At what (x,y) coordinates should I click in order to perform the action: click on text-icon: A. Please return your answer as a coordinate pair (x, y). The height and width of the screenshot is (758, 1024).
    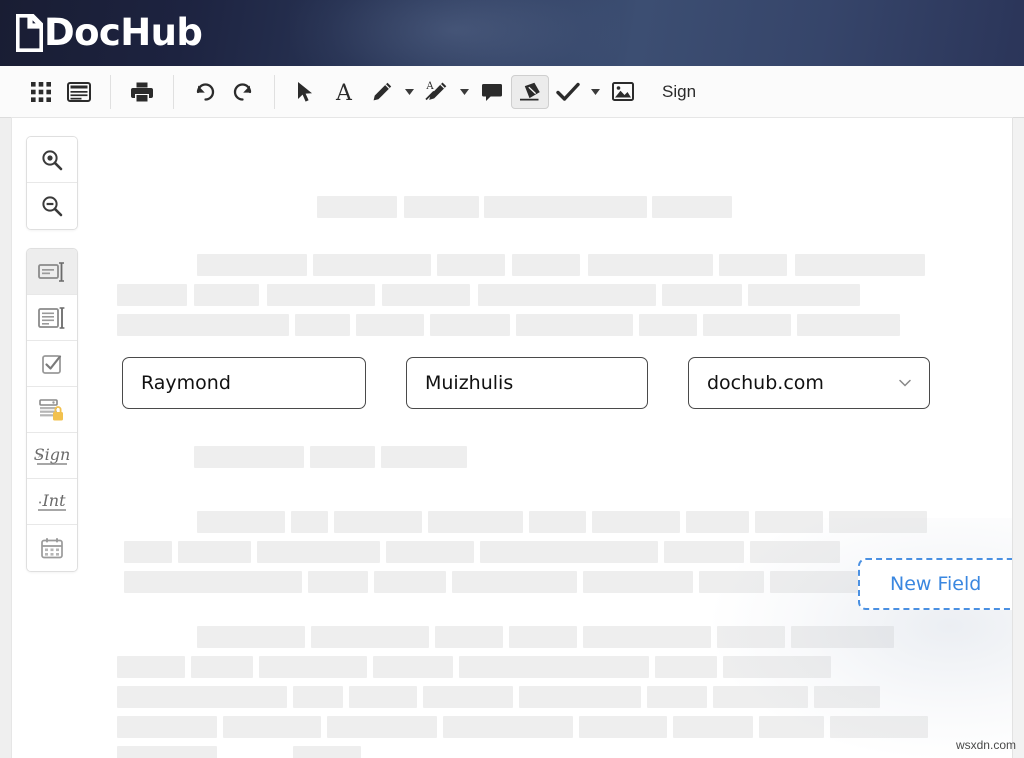
    Looking at the image, I should click on (344, 92).